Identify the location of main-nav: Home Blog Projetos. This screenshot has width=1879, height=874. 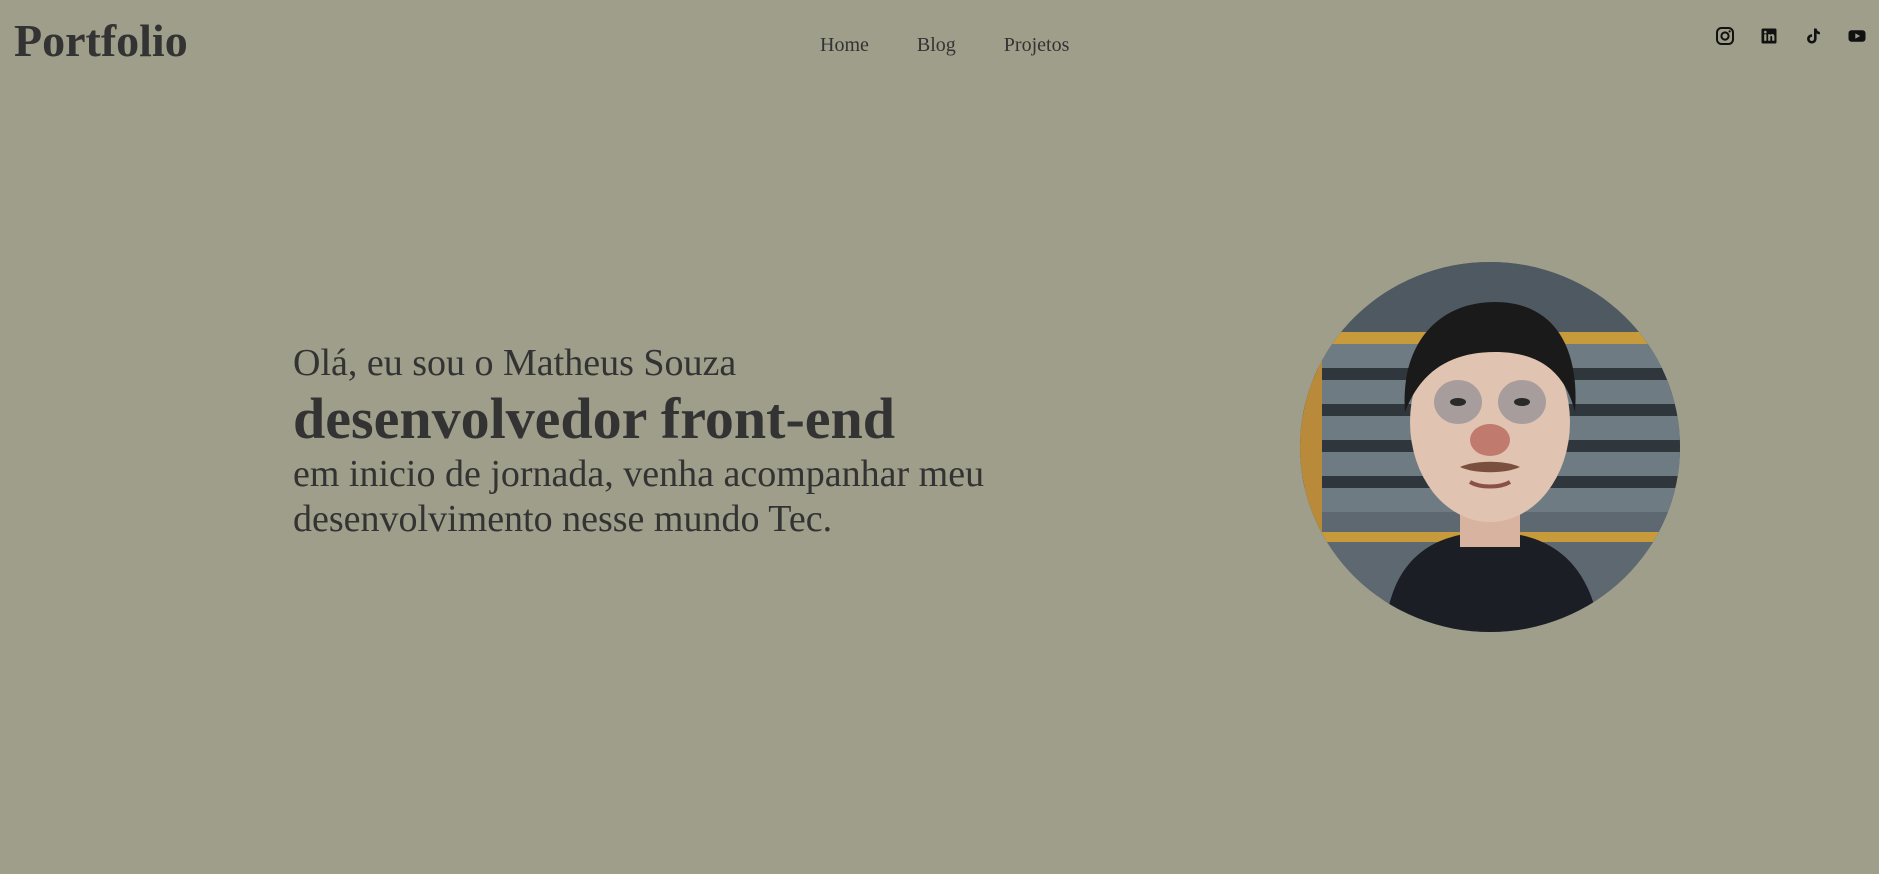
(944, 45).